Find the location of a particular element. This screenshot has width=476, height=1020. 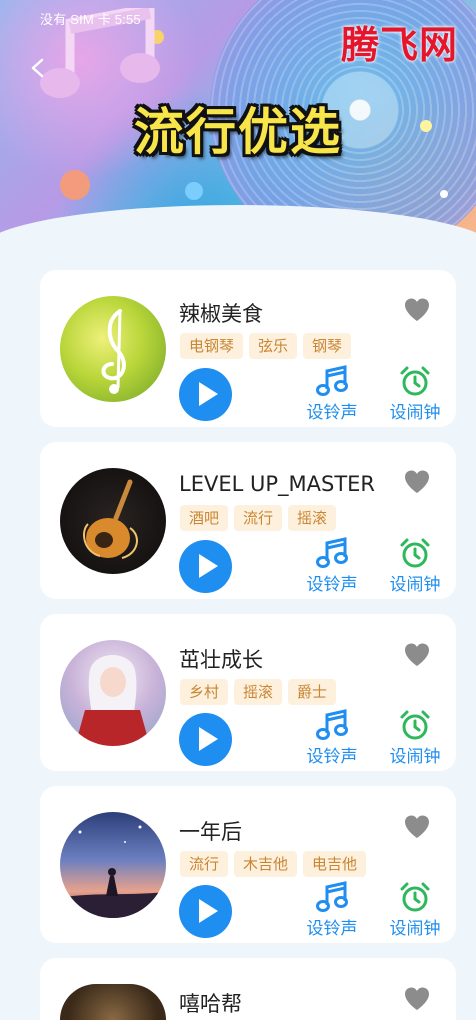

partial-cover is located at coordinates (113, 1002).